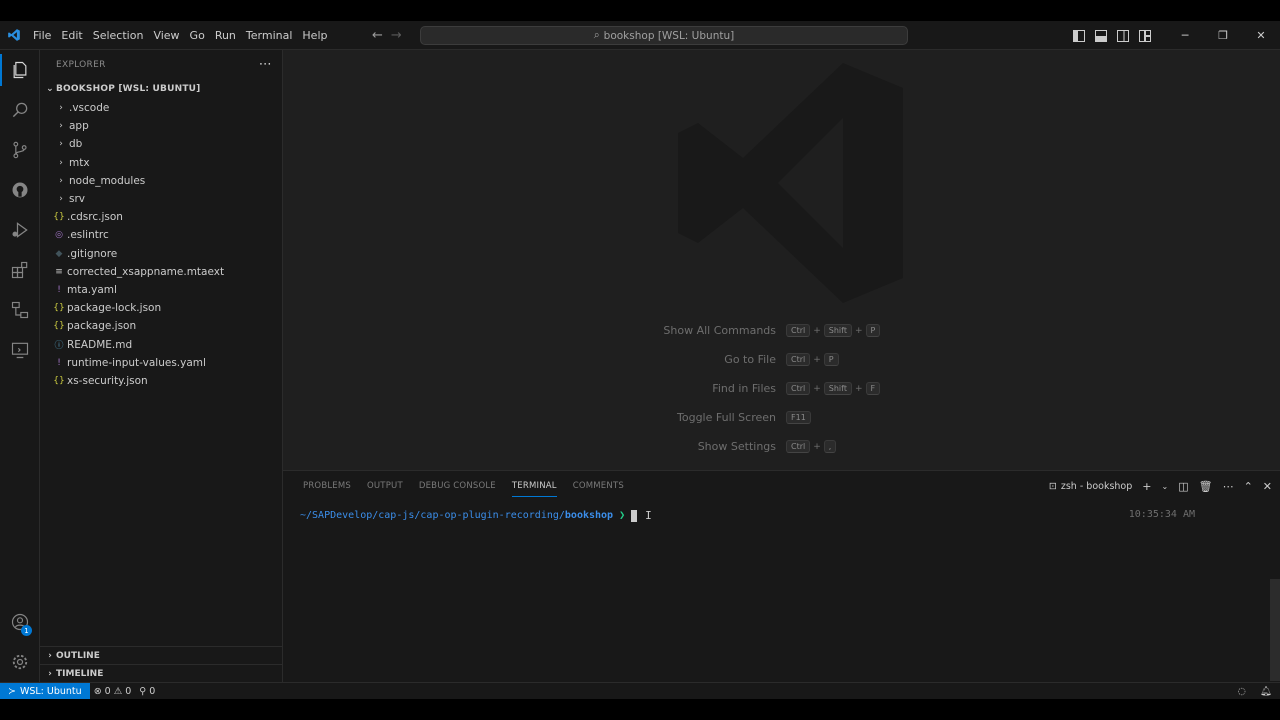 The width and height of the screenshot is (1280, 720). What do you see at coordinates (20, 70) in the screenshot?
I see `explorer-icon` at bounding box center [20, 70].